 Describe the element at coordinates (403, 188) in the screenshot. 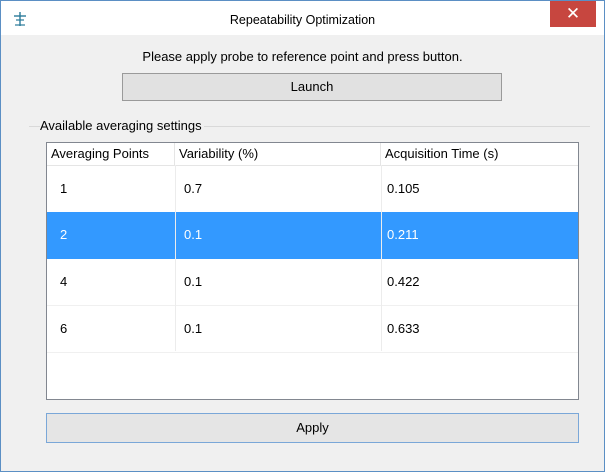

I see `cell-acquisition-time: 0.105` at that location.